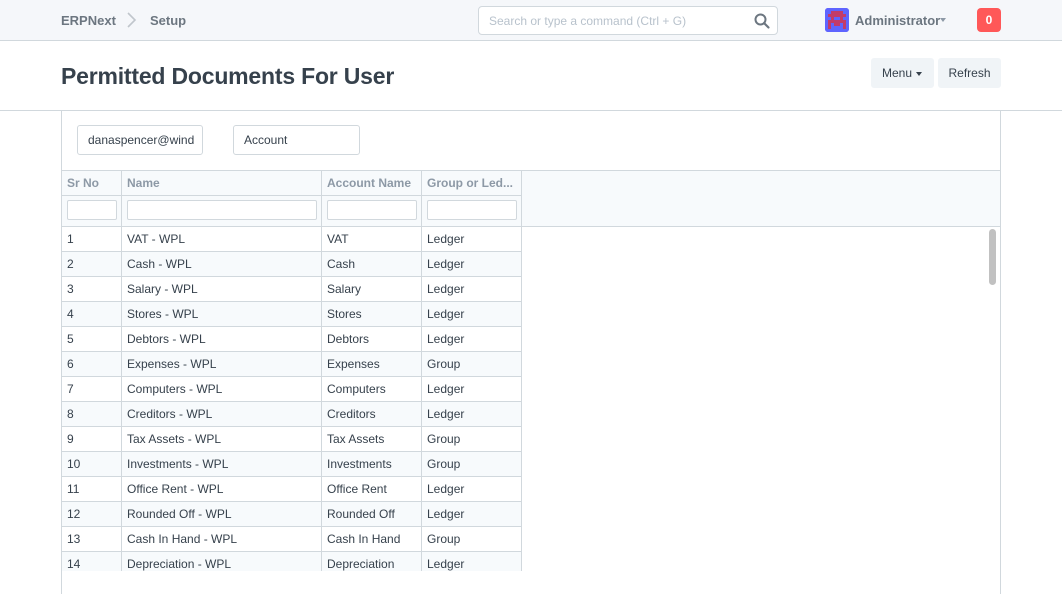  I want to click on avatar, so click(837, 20).